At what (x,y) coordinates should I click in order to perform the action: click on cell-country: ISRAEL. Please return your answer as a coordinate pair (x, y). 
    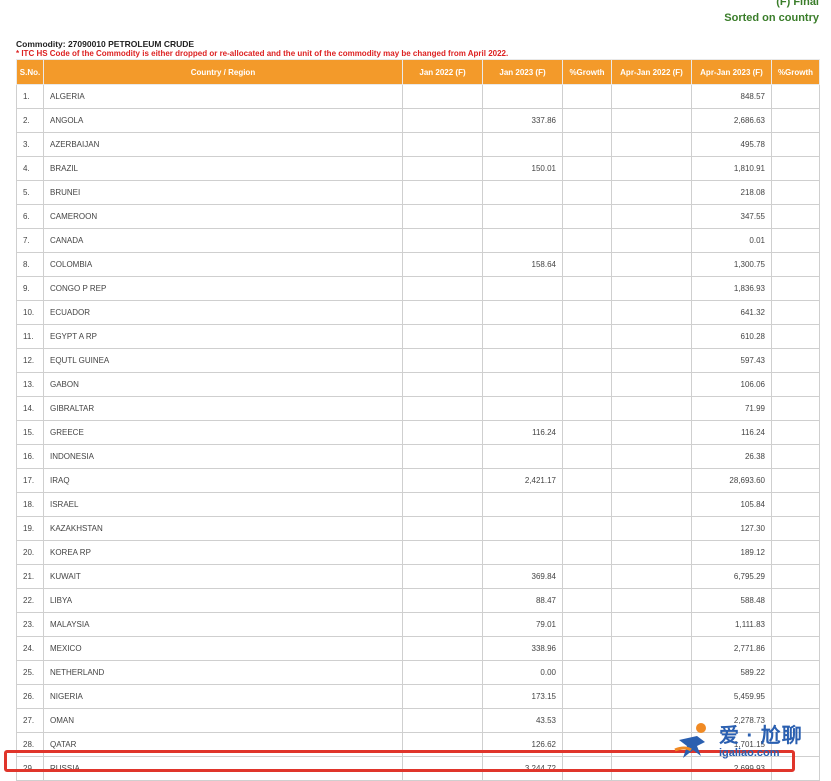
    Looking at the image, I should click on (223, 504).